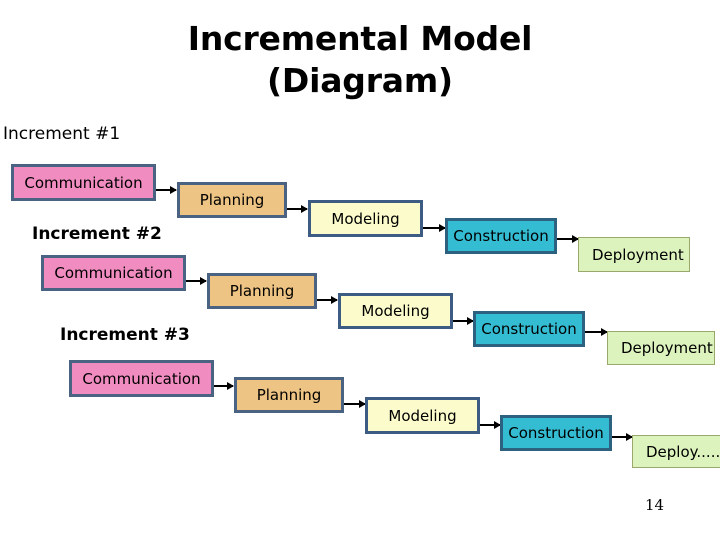  Describe the element at coordinates (297, 209) in the screenshot. I see `arrow-1-planning-to-modeling` at that location.